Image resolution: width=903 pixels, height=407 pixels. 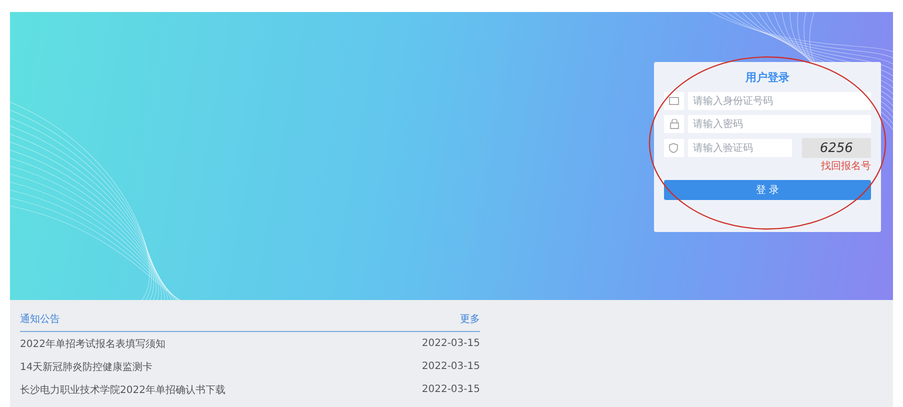 What do you see at coordinates (767, 190) in the screenshot?
I see `login-button: 登 录` at bounding box center [767, 190].